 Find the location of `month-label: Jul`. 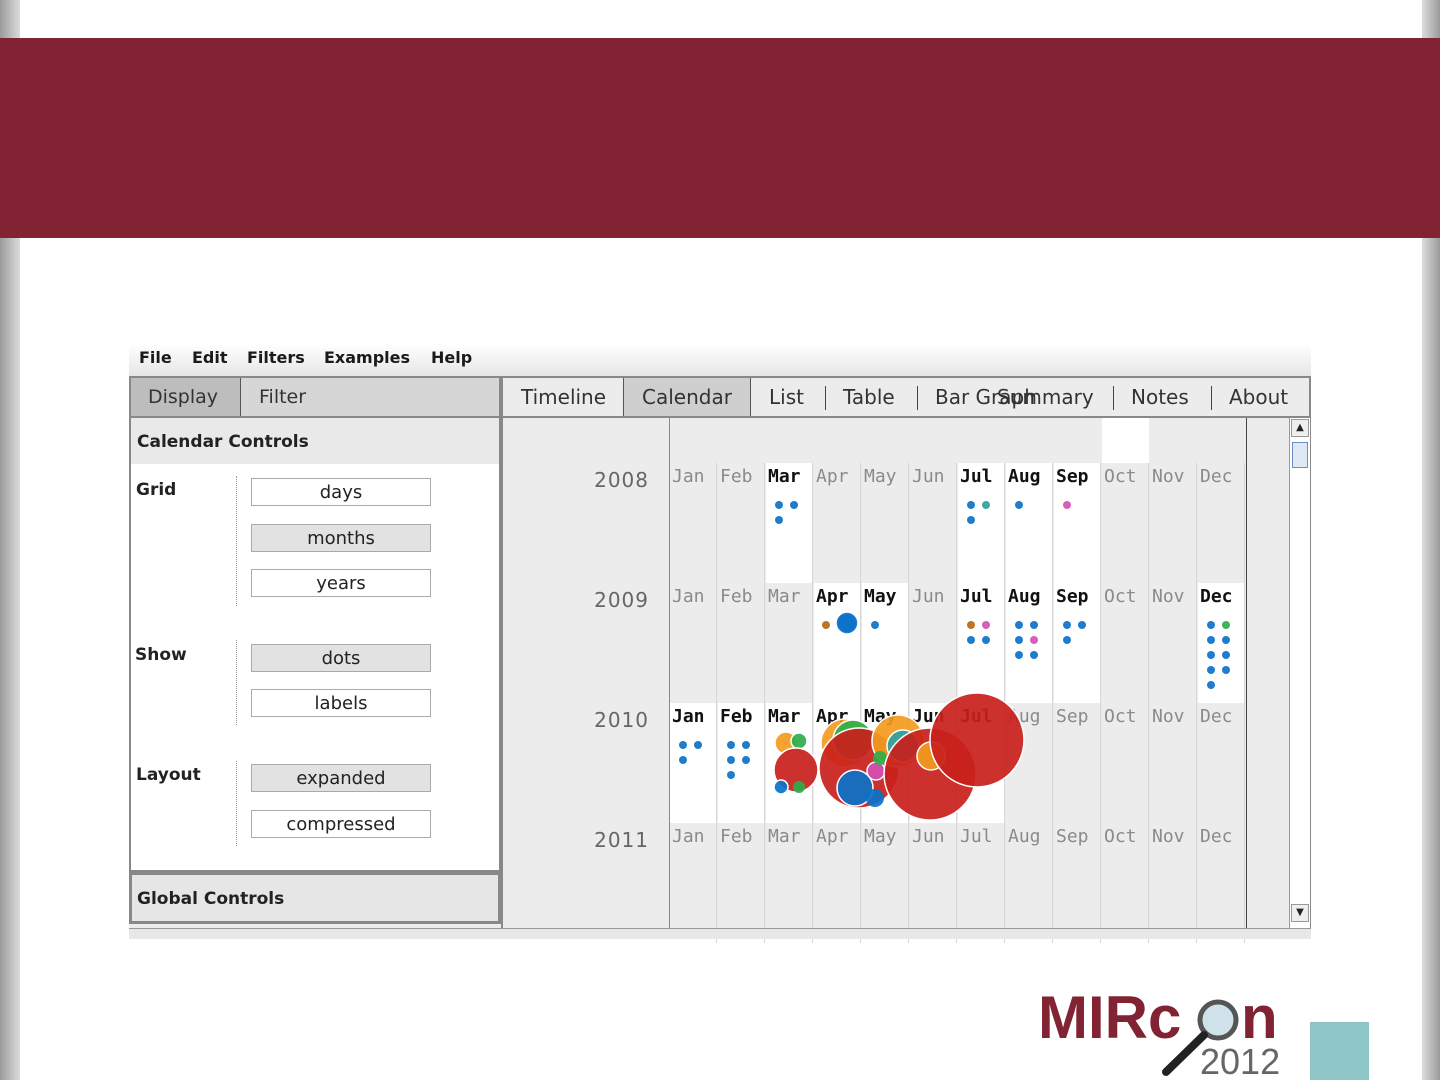

month-label: Jul is located at coordinates (976, 596).